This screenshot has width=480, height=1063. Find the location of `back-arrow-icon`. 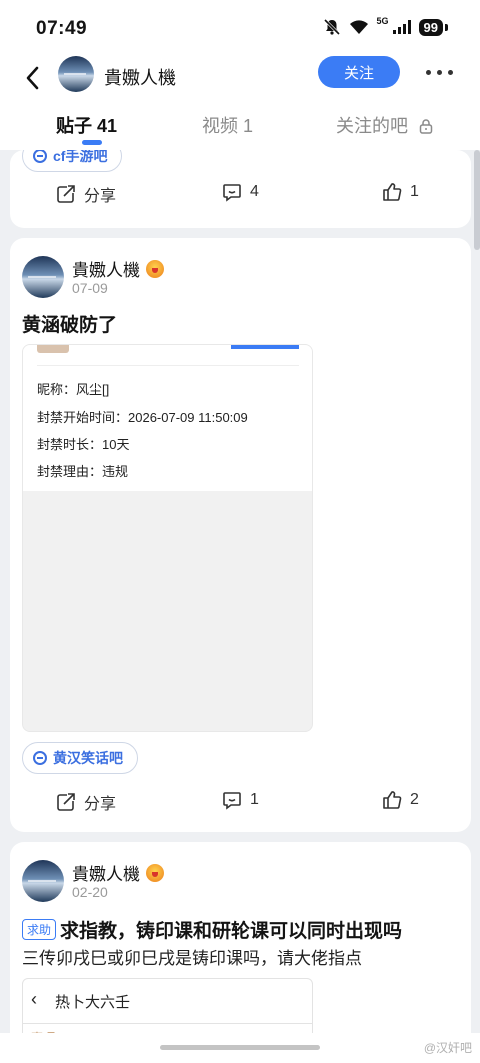

back-arrow-icon is located at coordinates (34, 78).